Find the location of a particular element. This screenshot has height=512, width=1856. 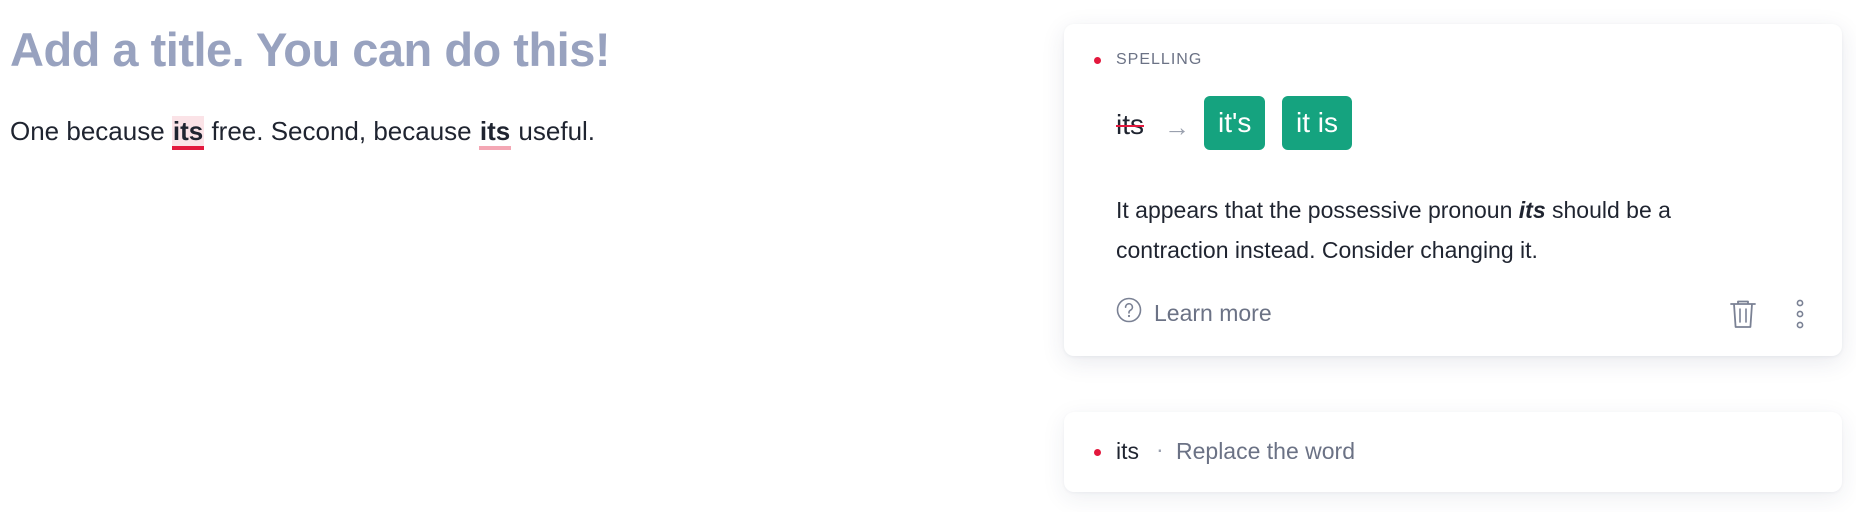

explanation-text: It appears that the possessive pronoun is located at coordinates (1317, 210).